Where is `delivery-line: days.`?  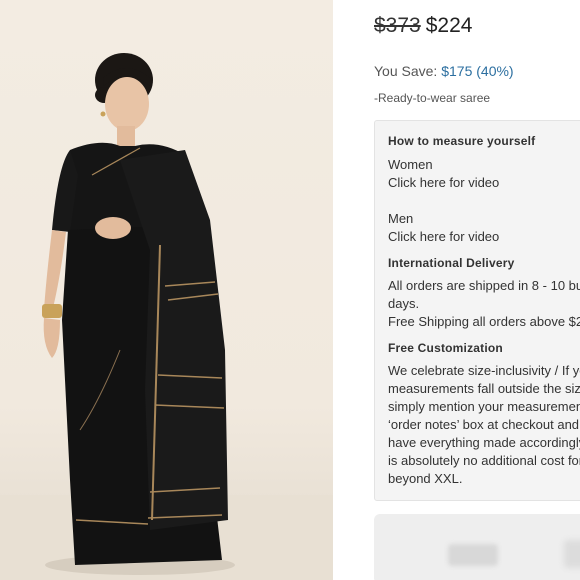
delivery-line: days. is located at coordinates (404, 303).